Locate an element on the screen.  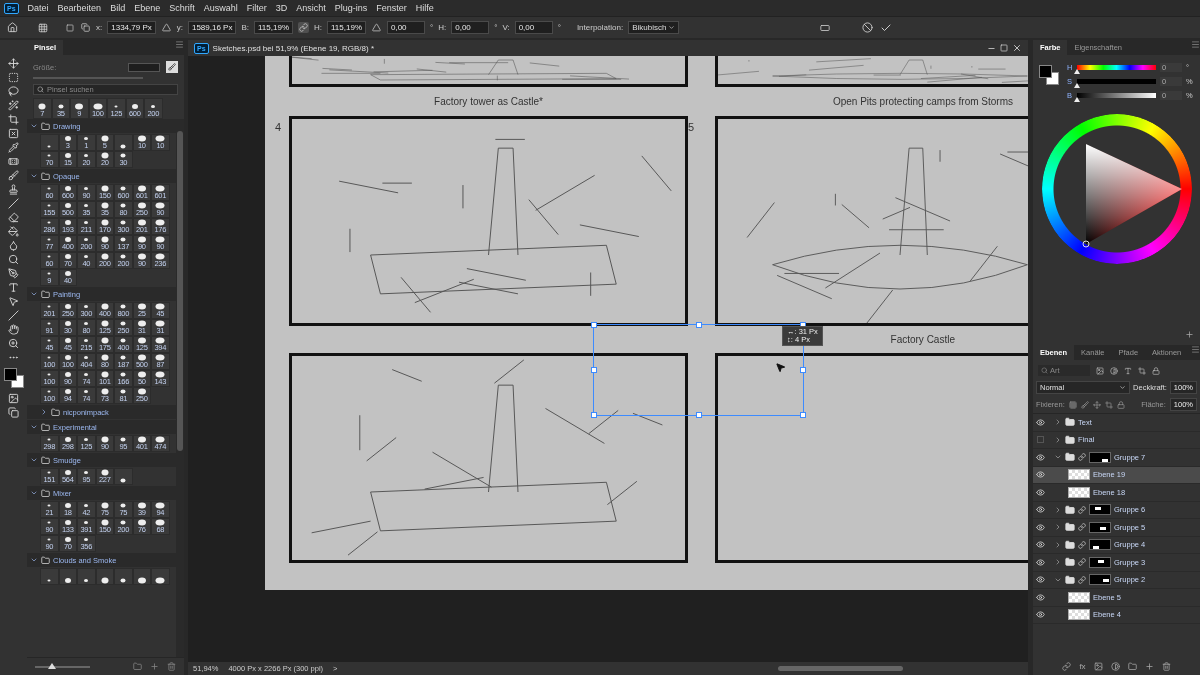
interpolation-label: Interpolation: is located at coordinates (600, 27).